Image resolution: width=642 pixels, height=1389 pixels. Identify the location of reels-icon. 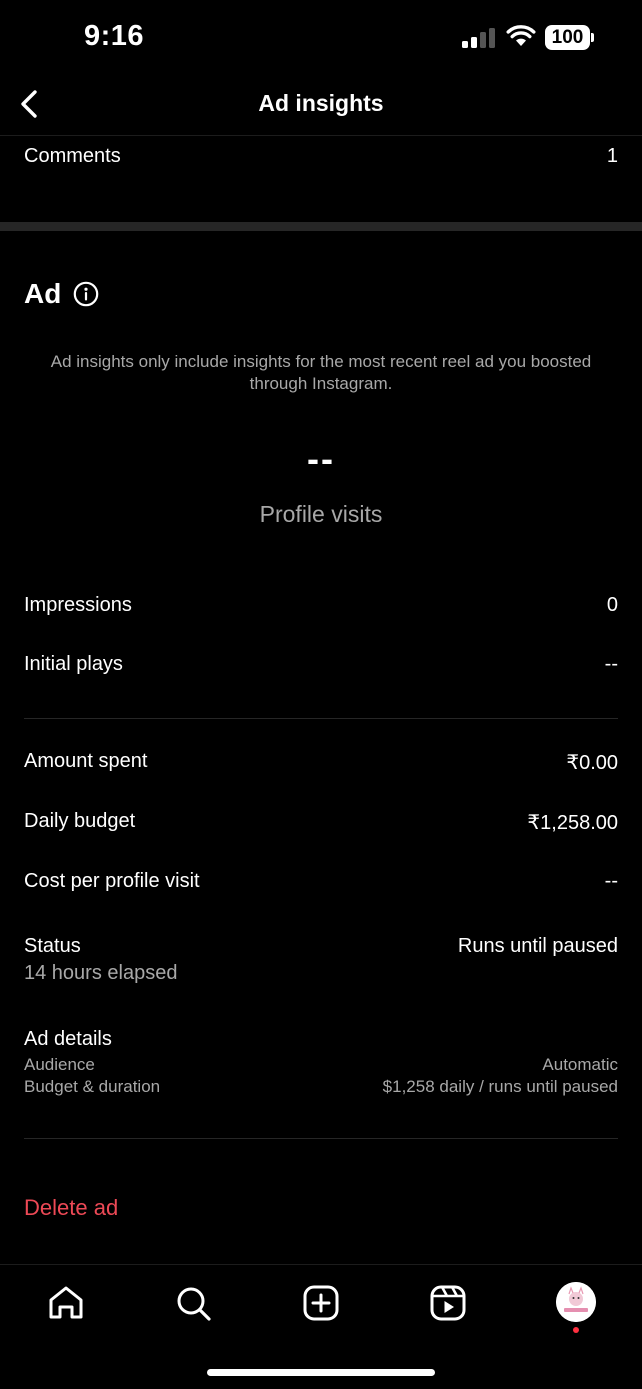
(448, 1303).